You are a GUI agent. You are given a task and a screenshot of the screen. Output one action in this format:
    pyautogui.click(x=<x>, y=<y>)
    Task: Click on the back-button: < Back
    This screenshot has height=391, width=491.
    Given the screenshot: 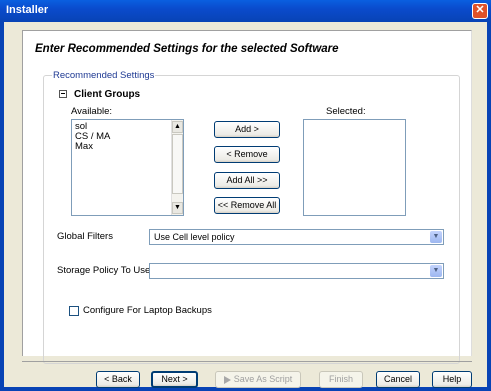 What is the action you would take?
    pyautogui.click(x=118, y=379)
    